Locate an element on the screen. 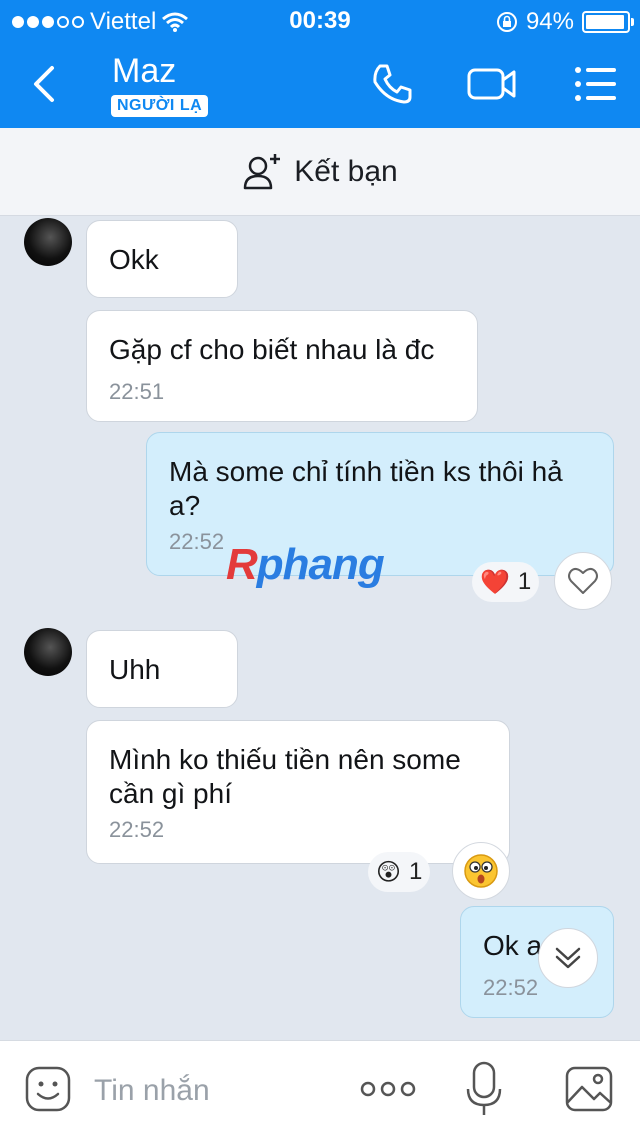 The width and height of the screenshot is (640, 1136). chat-header: Maz NGƯỜI LẠ is located at coordinates (320, 84).